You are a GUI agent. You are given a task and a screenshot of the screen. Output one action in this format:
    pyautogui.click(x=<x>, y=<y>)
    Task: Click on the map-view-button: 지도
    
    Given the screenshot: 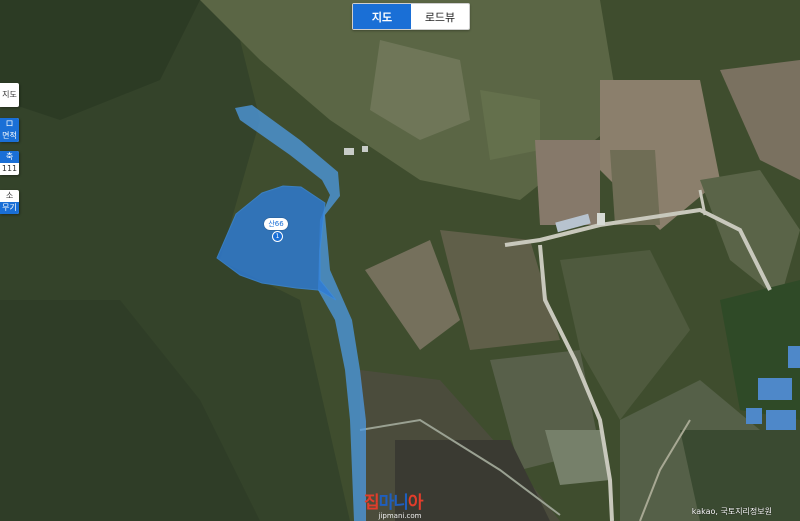 What is the action you would take?
    pyautogui.click(x=382, y=16)
    